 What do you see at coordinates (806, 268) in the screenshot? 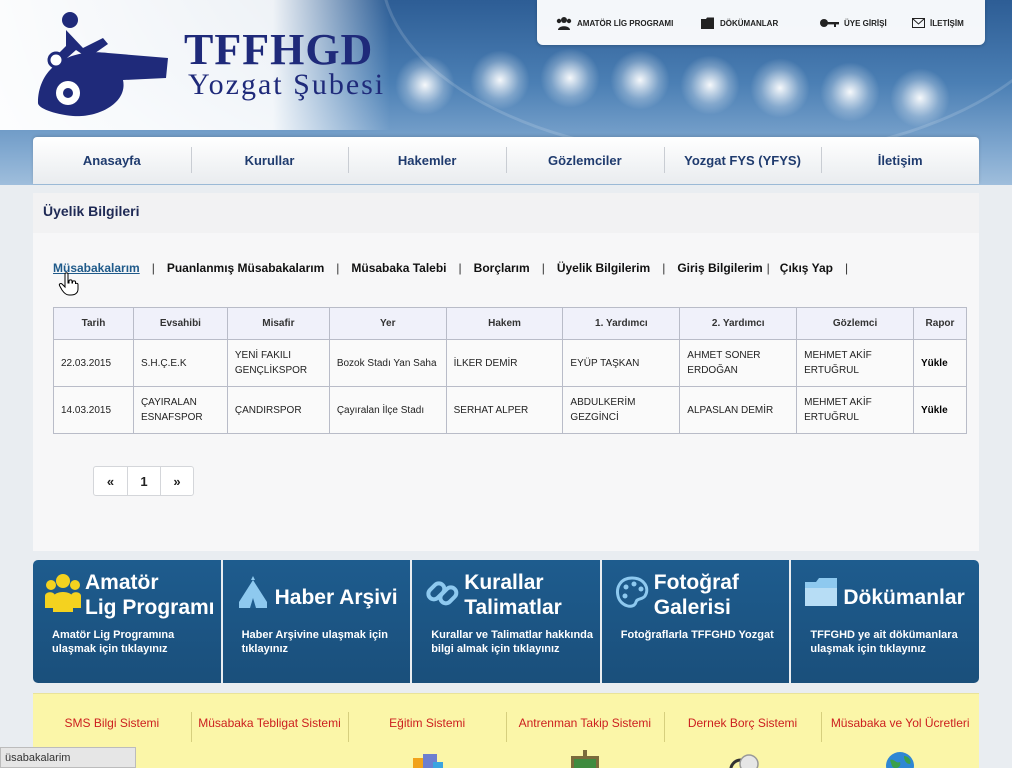
I see `subnav-logout: Çıkış Yap` at bounding box center [806, 268].